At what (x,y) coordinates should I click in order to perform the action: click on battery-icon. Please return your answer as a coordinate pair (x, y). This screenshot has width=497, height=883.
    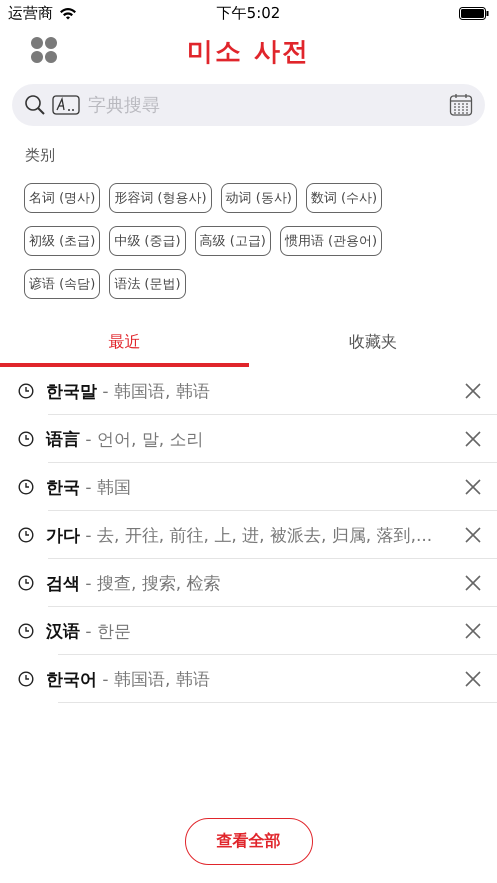
    Looking at the image, I should click on (474, 13).